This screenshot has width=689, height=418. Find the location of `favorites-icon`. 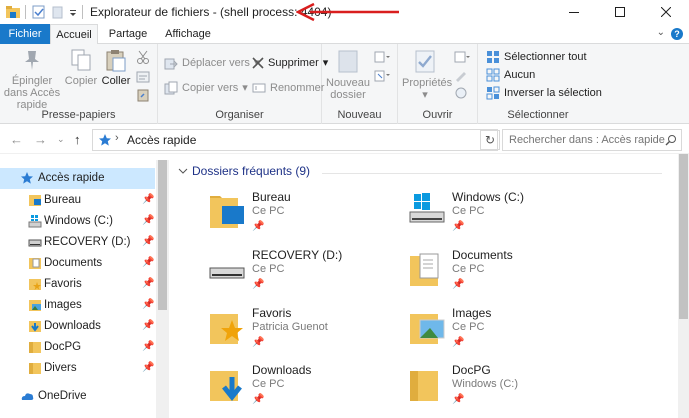

favorites-icon is located at coordinates (226, 329).